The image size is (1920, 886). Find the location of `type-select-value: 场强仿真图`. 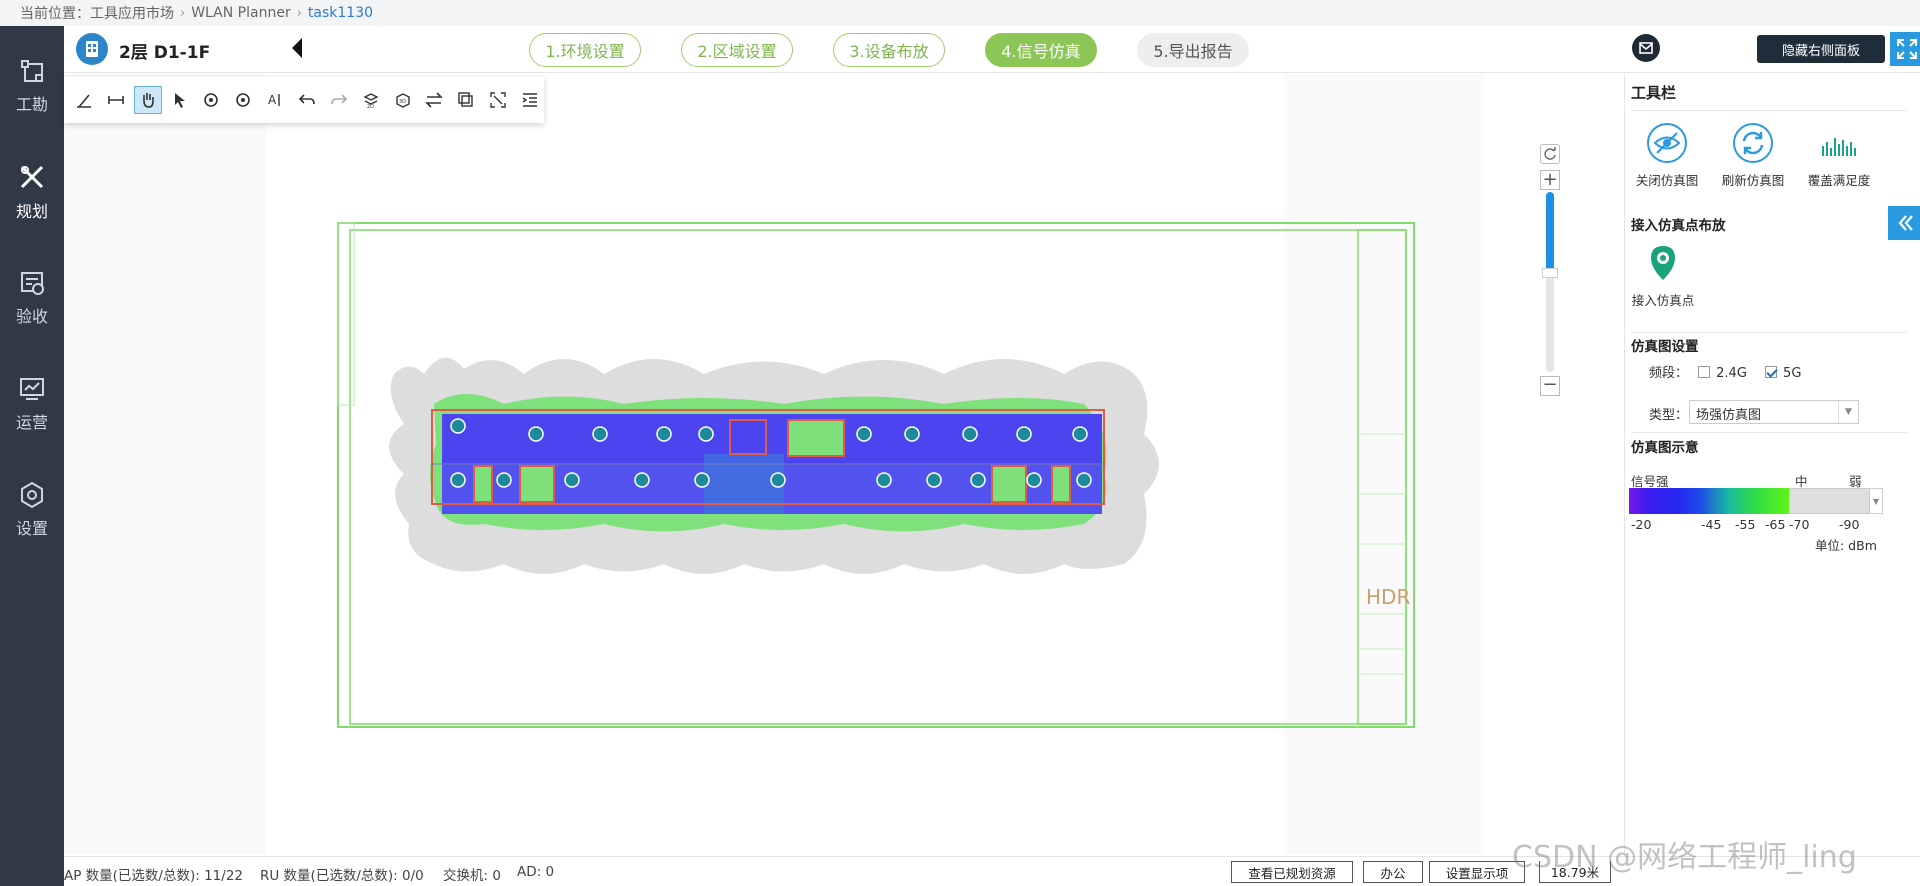

type-select-value: 场强仿真图 is located at coordinates (1729, 415).